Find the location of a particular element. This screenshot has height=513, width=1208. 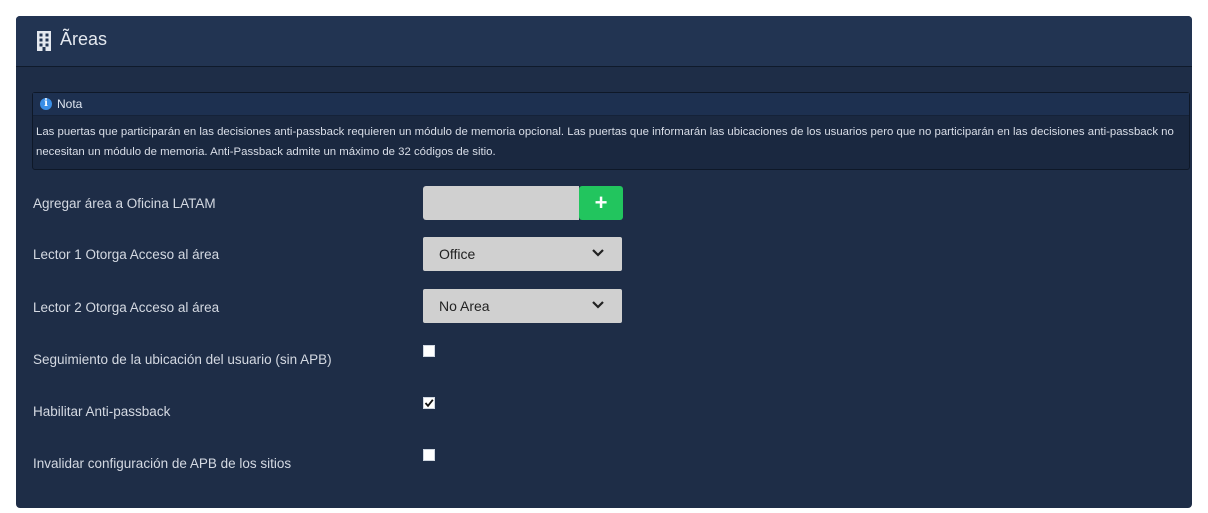

panel-header: Ãreas is located at coordinates (604, 41).